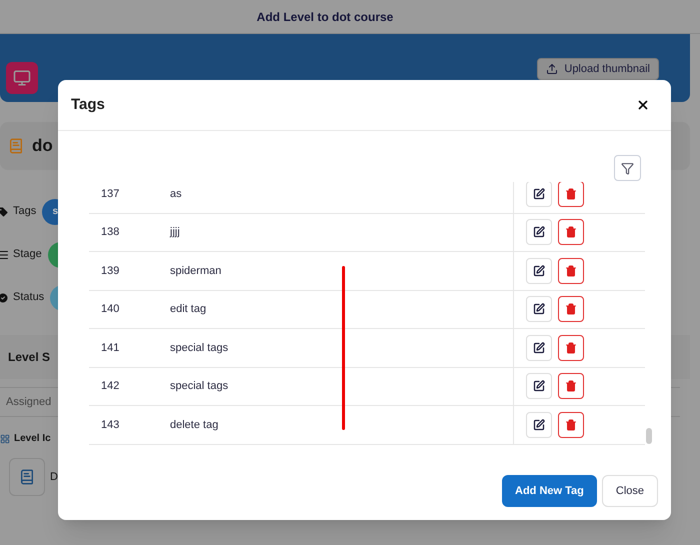 Image resolution: width=700 pixels, height=545 pixels. Describe the element at coordinates (643, 105) in the screenshot. I see `close-icon` at that location.